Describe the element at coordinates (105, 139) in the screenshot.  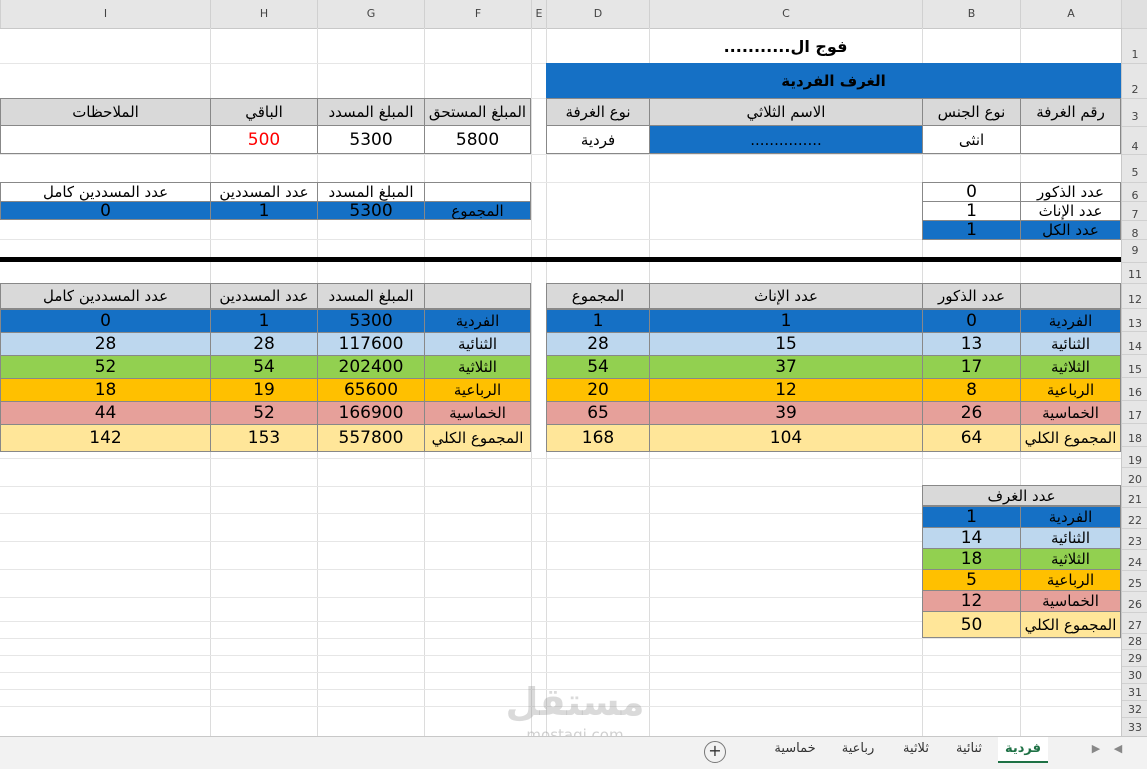
I see `notes-cell` at that location.